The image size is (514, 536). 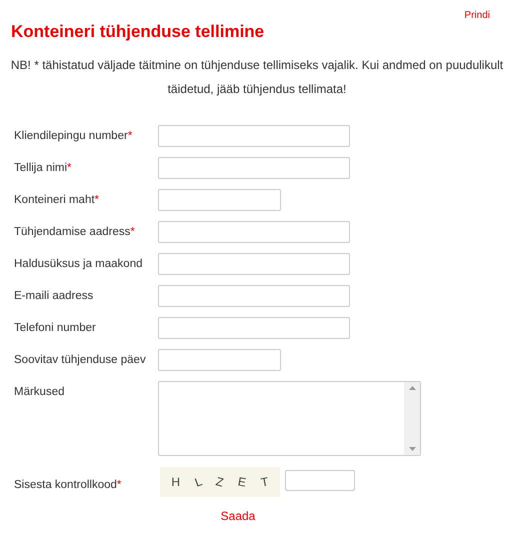 What do you see at coordinates (73, 136) in the screenshot?
I see `field-label: Kliendilepingu number*` at bounding box center [73, 136].